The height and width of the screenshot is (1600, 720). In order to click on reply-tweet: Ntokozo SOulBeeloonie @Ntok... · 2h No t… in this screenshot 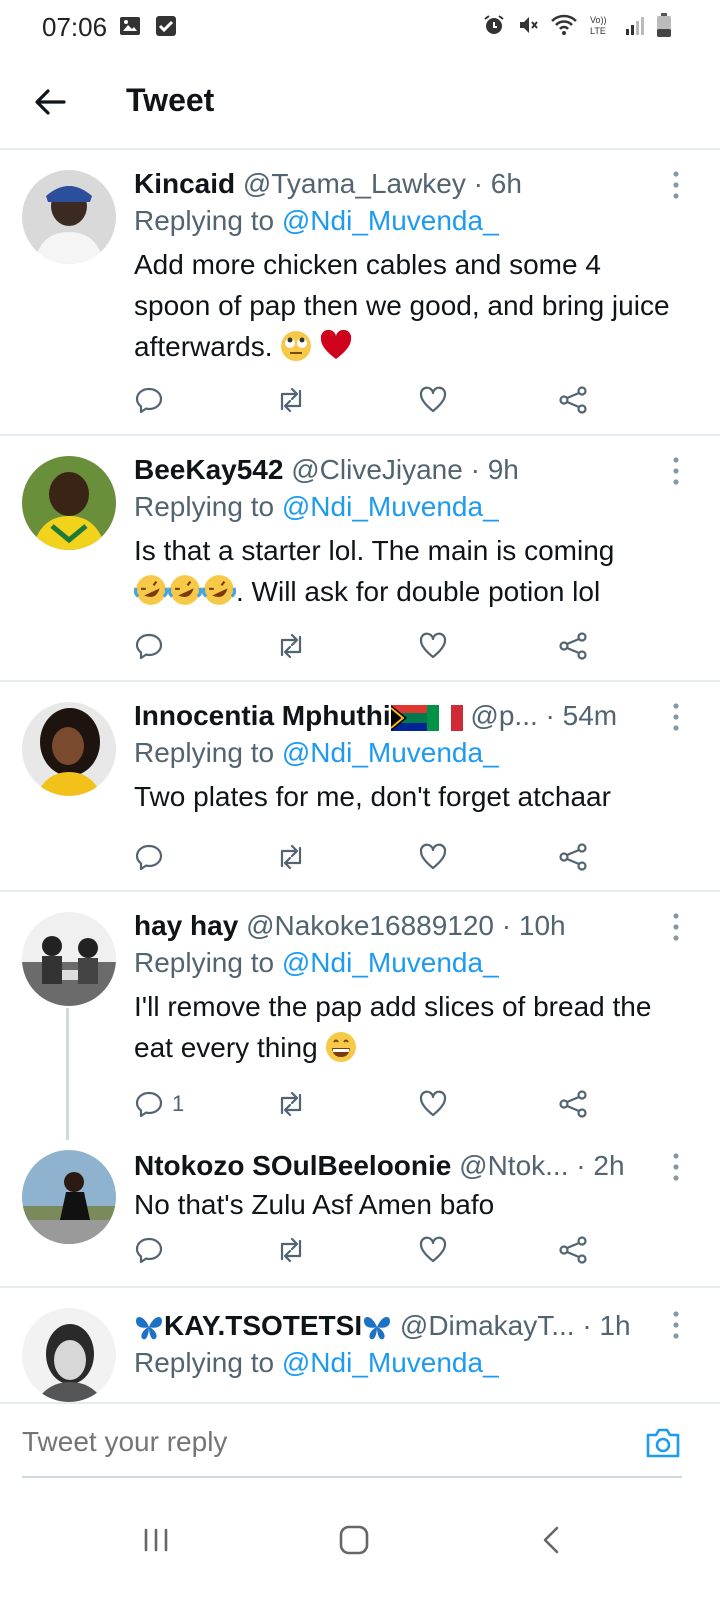, I will do `click(360, 1213)`.